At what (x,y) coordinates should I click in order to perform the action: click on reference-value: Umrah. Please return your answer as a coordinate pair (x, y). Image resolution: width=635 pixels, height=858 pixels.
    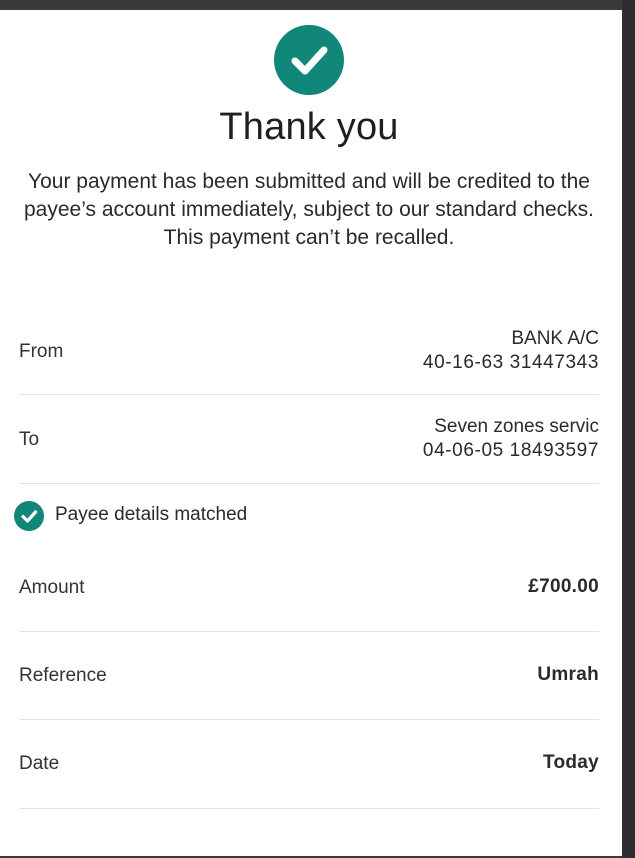
    Looking at the image, I should click on (568, 675).